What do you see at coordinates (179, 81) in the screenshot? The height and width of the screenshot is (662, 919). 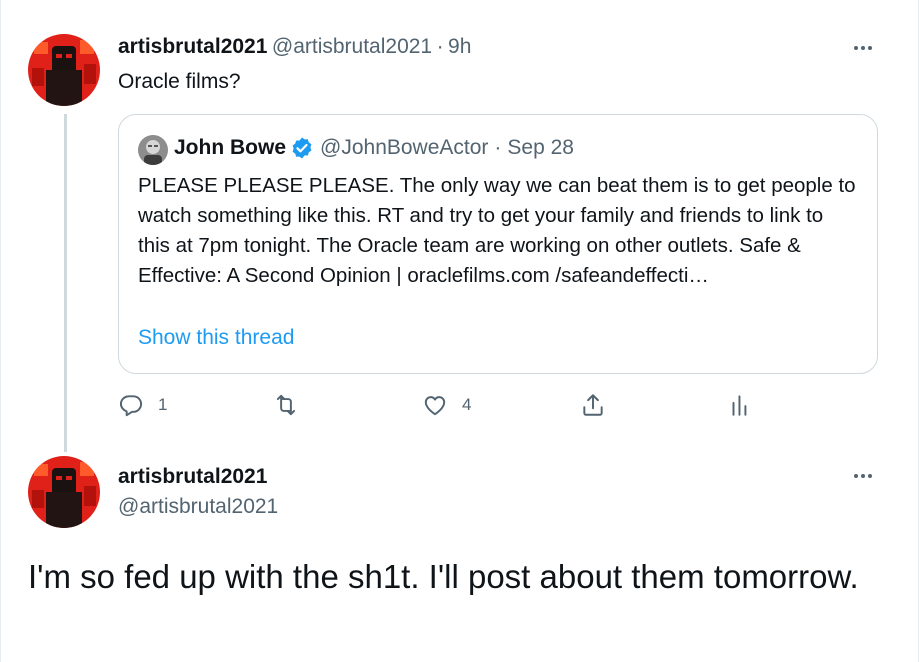 I see `tweet-text: Oracle films?` at bounding box center [179, 81].